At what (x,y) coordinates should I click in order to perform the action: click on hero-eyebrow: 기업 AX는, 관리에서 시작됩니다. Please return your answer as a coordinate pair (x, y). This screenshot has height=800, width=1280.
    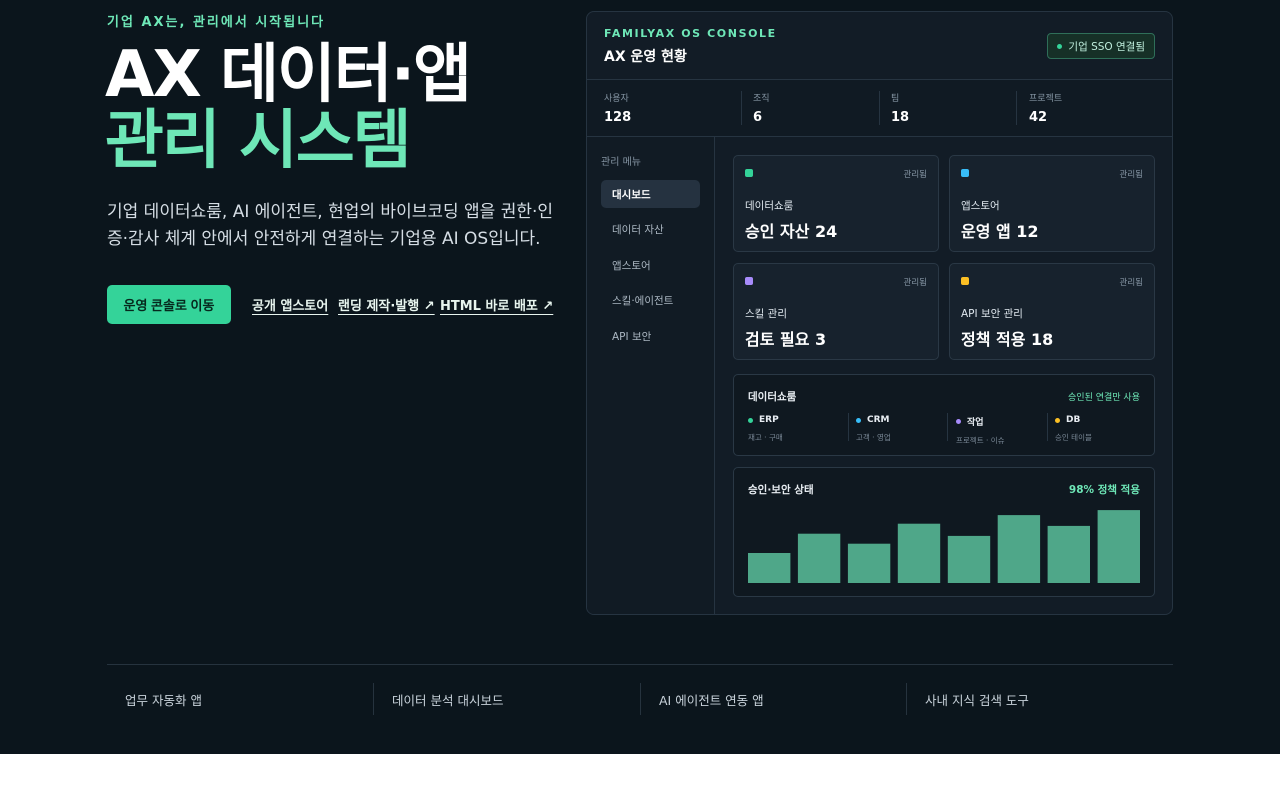
    Looking at the image, I should click on (216, 22).